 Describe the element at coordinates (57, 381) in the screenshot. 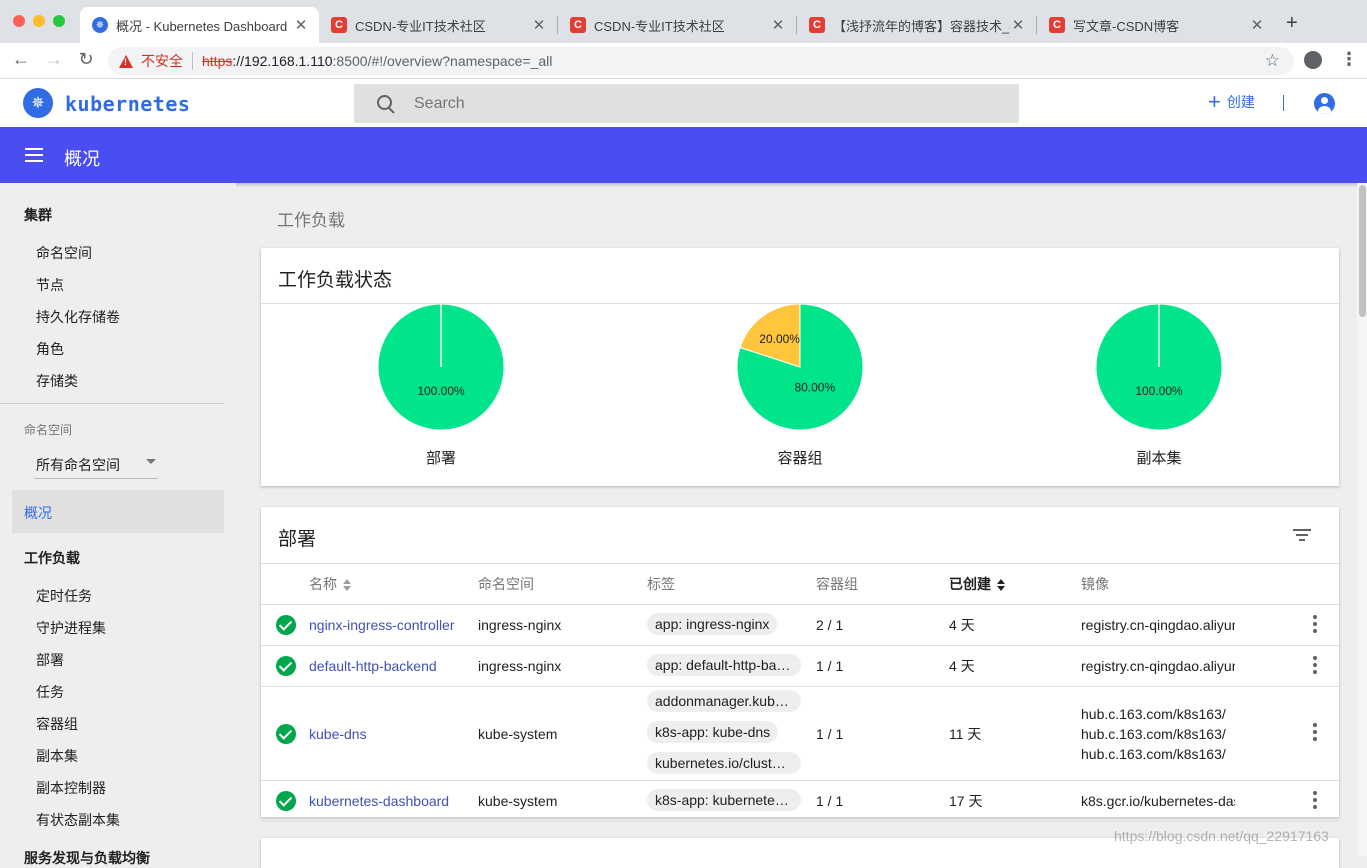

I see `sidebar-item-storage-classes: 存储类` at that location.